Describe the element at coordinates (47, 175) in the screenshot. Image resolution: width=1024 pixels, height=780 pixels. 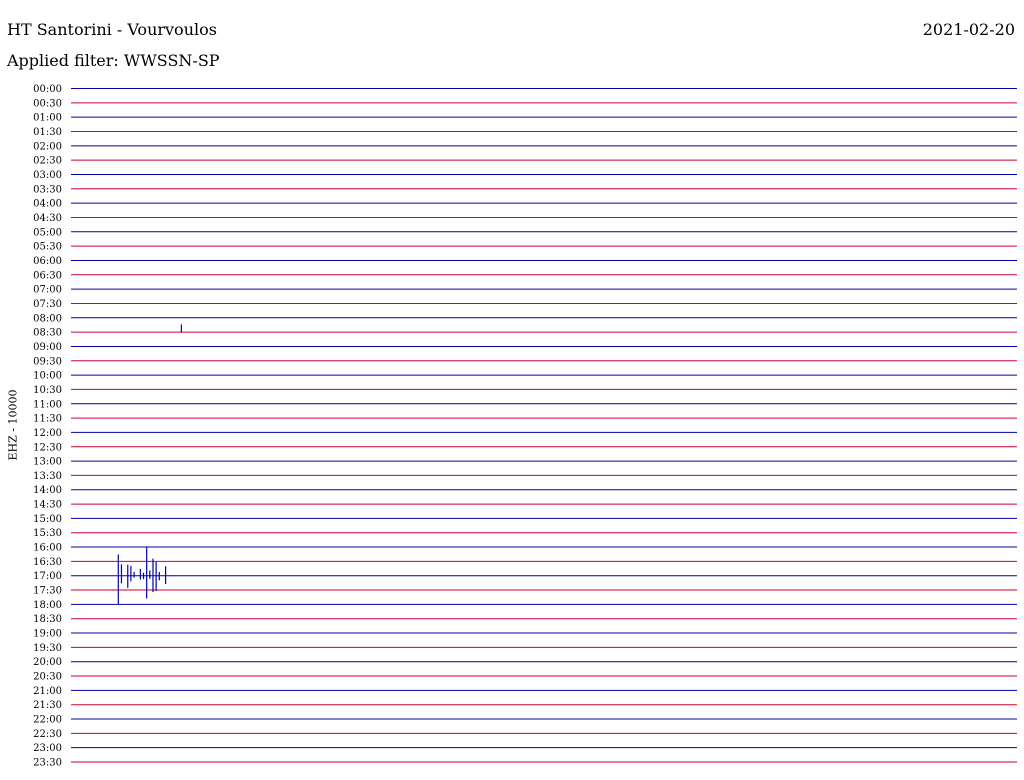
I see `time-label-0300: 03:00` at that location.